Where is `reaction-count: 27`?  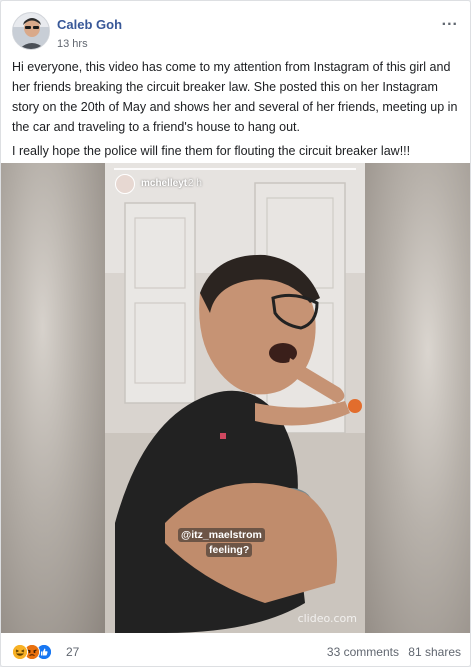 reaction-count: 27 is located at coordinates (72, 652).